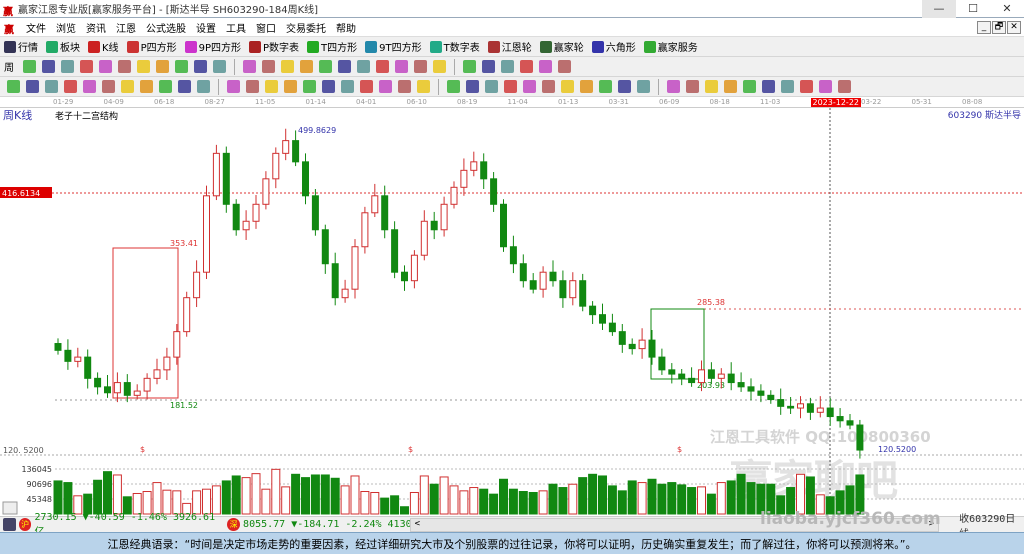  What do you see at coordinates (393, 46) in the screenshot?
I see `toolbar-button: 9T四方形` at bounding box center [393, 46].